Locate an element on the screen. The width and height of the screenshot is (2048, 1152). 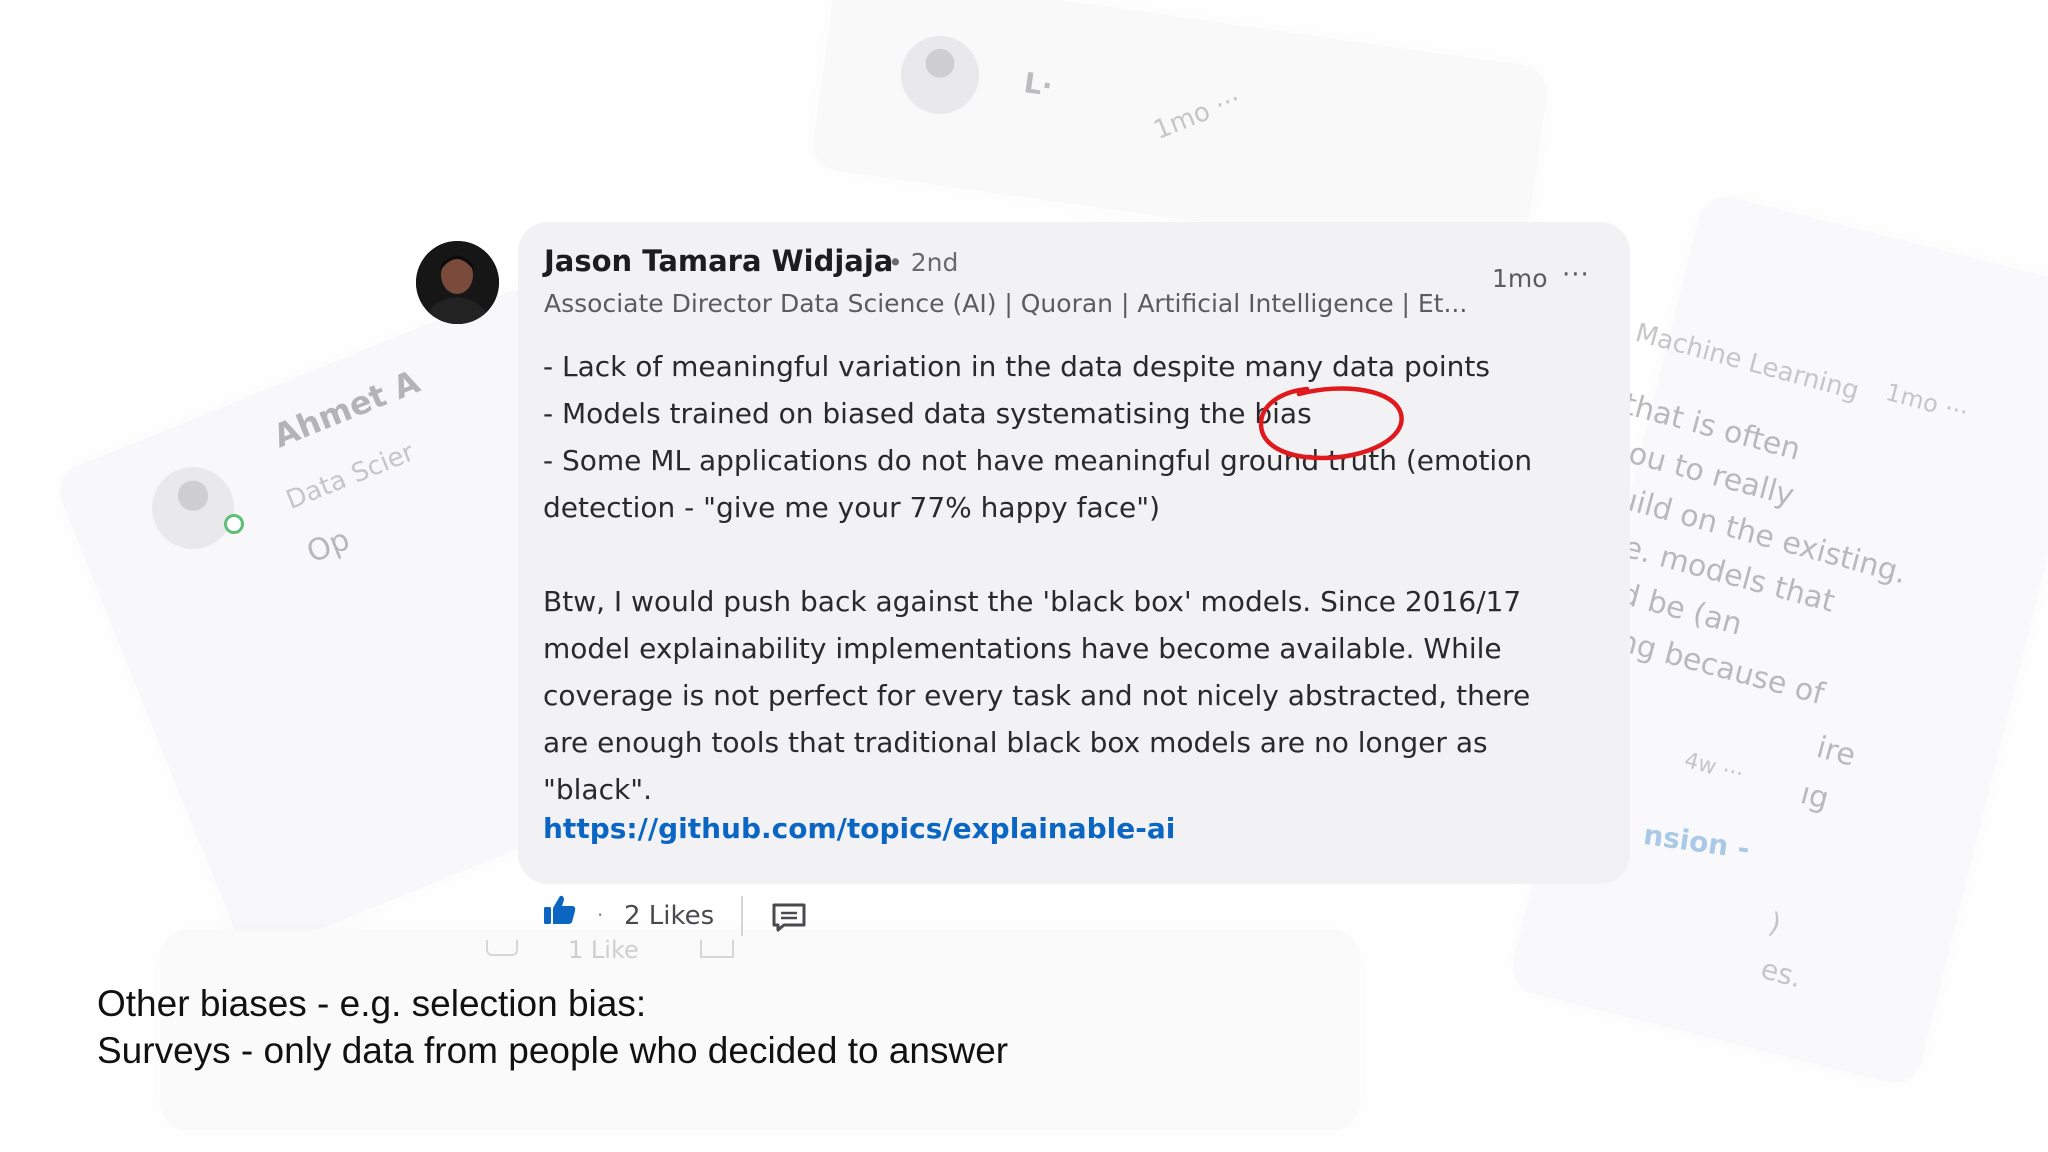
ghost-avatar-top is located at coordinates (940, 75).